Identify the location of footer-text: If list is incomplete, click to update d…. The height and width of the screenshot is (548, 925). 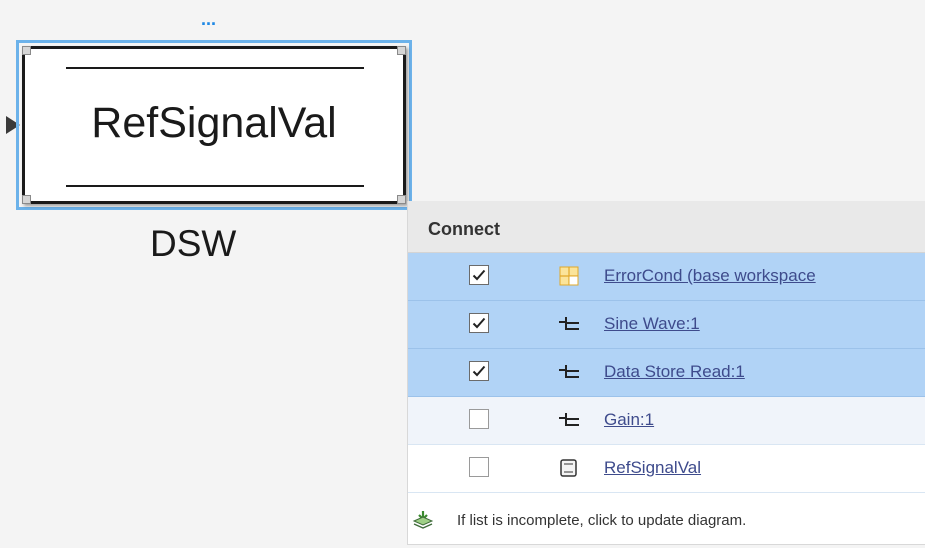
(602, 520).